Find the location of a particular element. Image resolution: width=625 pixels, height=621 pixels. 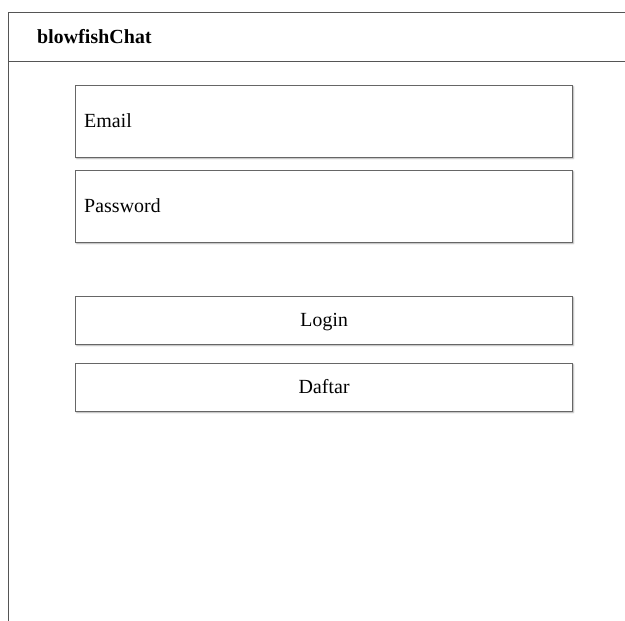

email-field: Email is located at coordinates (324, 121).